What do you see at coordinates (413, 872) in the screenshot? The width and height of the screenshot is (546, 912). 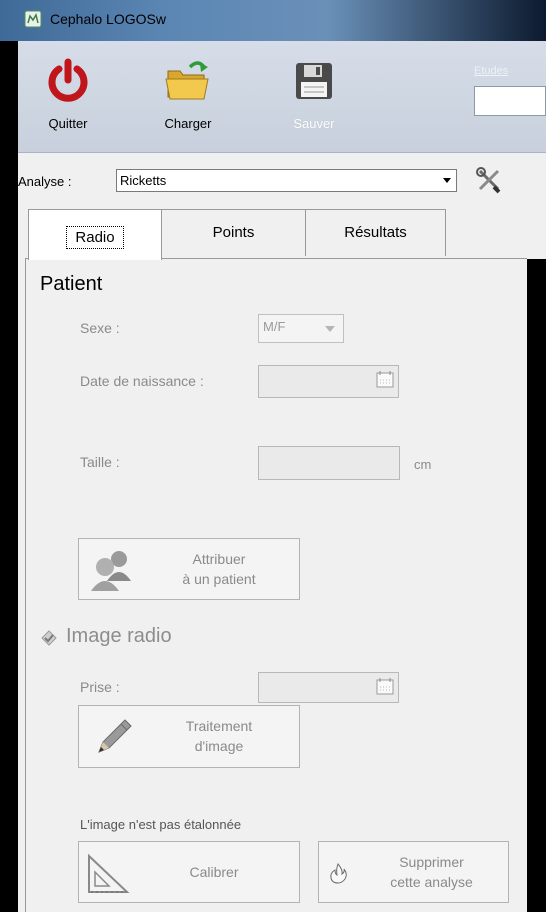 I see `delete-analysis-button: Supprimer cette analyse` at bounding box center [413, 872].